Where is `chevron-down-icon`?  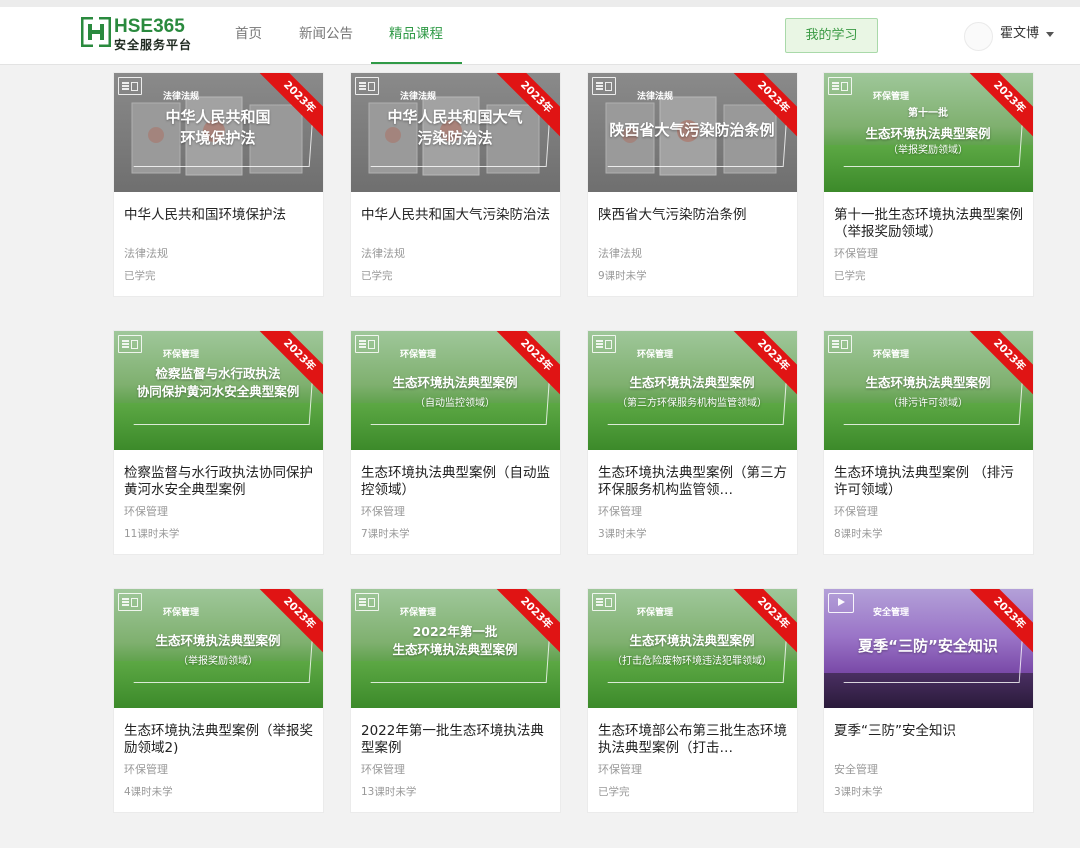 chevron-down-icon is located at coordinates (1050, 34).